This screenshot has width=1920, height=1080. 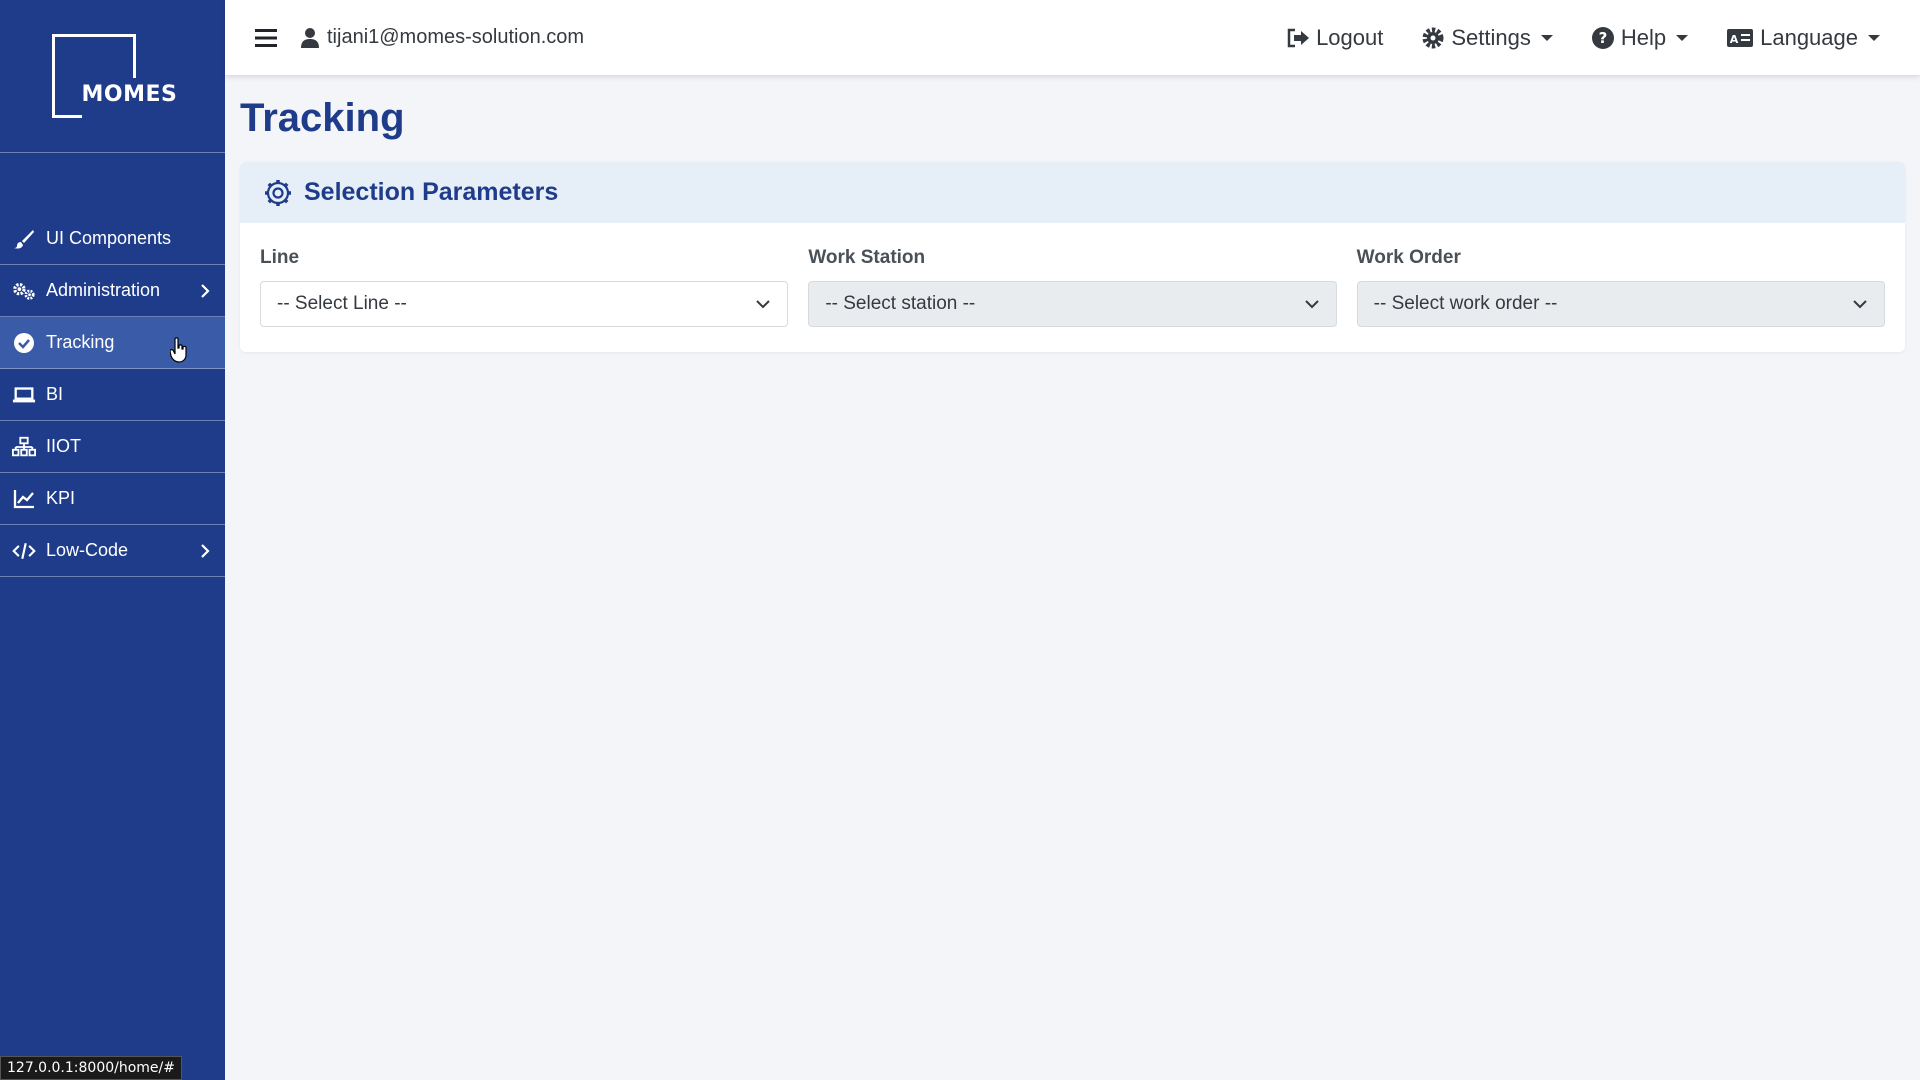 I want to click on user-icon, so click(x=310, y=37).